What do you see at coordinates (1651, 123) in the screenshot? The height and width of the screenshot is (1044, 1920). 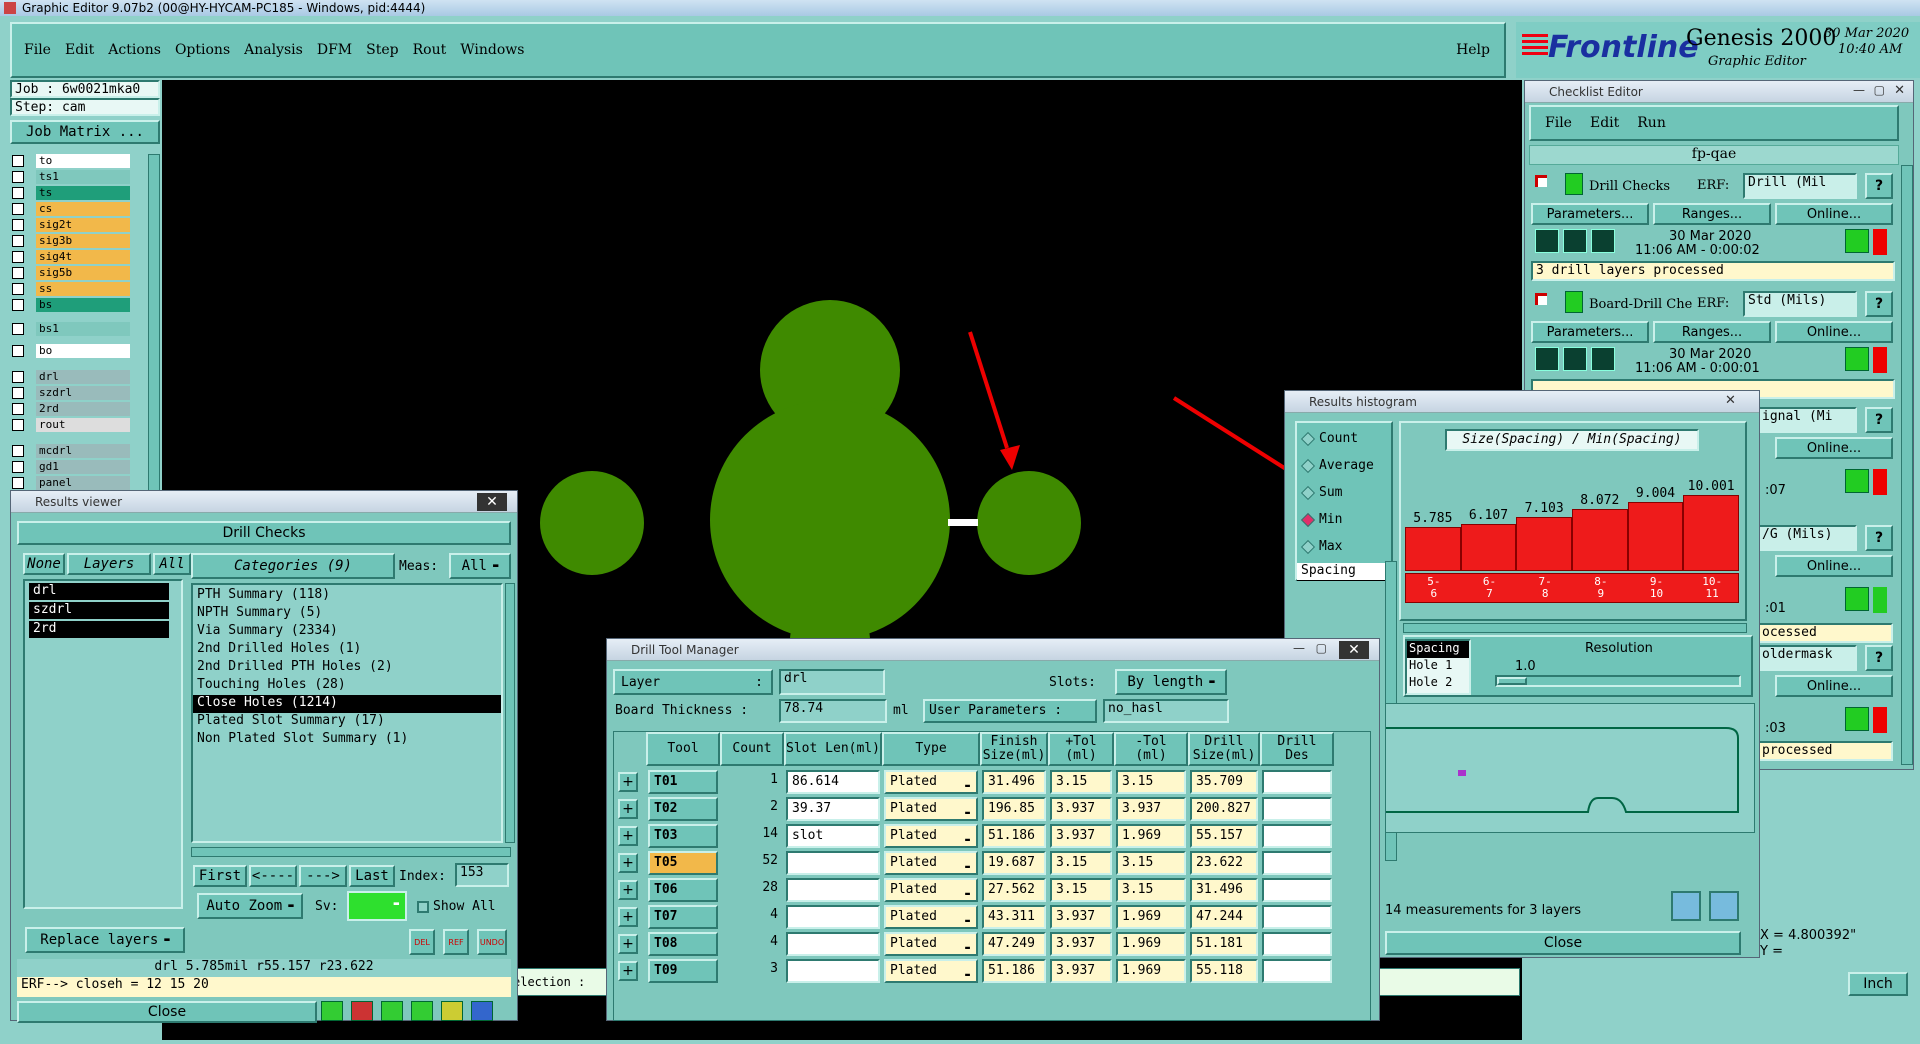 I see `checklist-menu-run: Run` at bounding box center [1651, 123].